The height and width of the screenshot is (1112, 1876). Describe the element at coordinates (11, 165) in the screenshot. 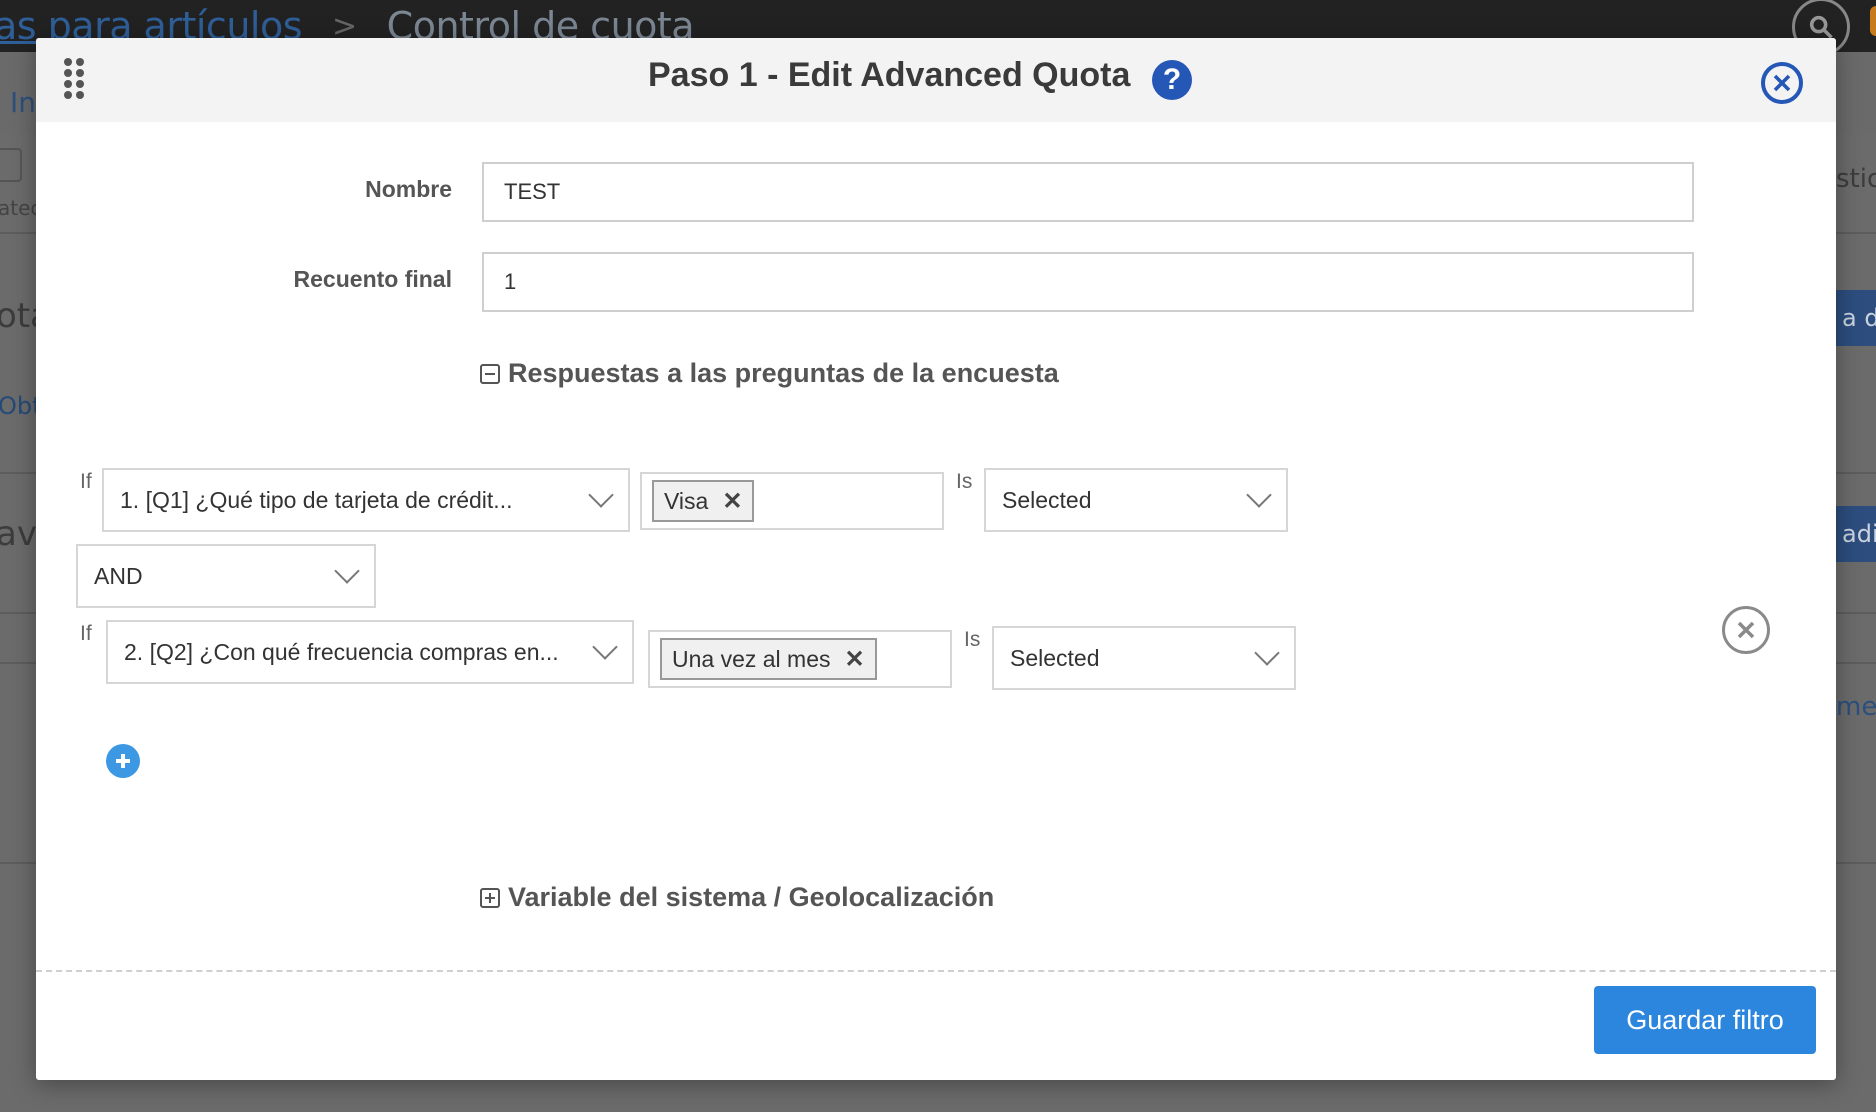

I see `home-icon` at that location.